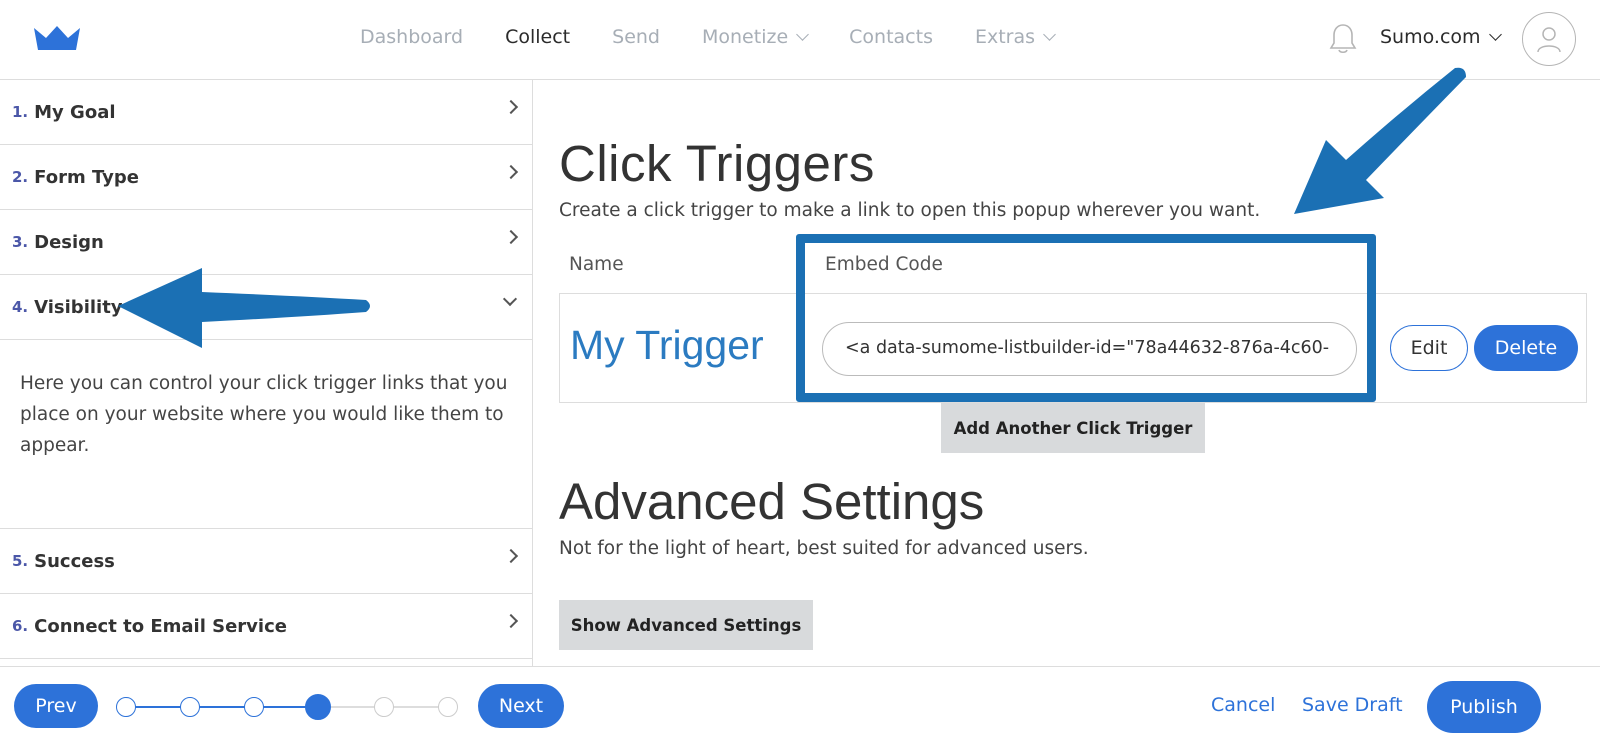 The width and height of the screenshot is (1600, 742). Describe the element at coordinates (20, 626) in the screenshot. I see `step-number: 6.` at that location.